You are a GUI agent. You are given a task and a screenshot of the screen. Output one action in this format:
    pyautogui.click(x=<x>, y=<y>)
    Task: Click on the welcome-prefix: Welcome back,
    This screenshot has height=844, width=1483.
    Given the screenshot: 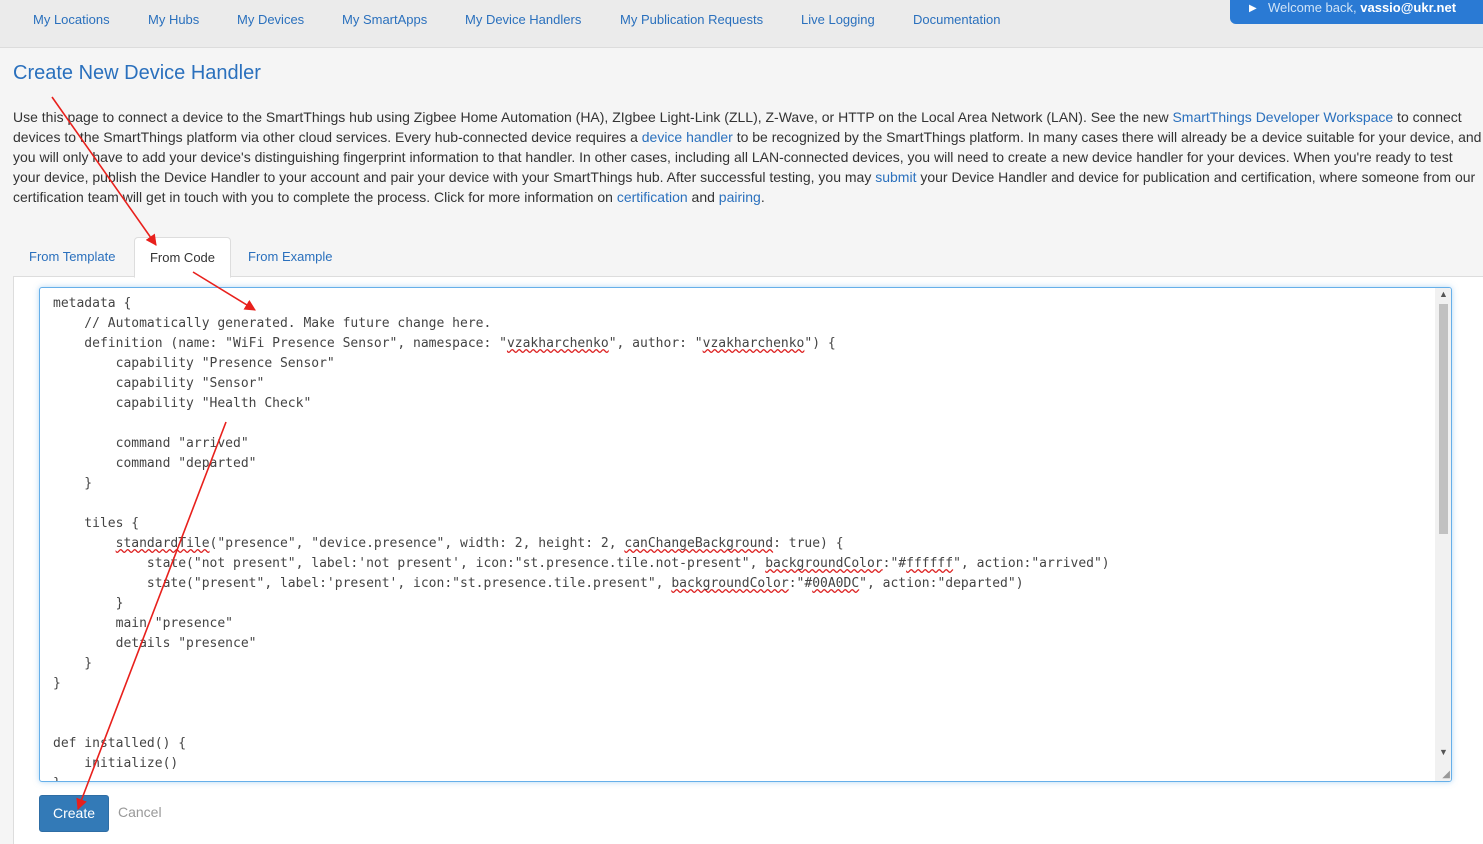 What is the action you would take?
    pyautogui.click(x=1312, y=7)
    